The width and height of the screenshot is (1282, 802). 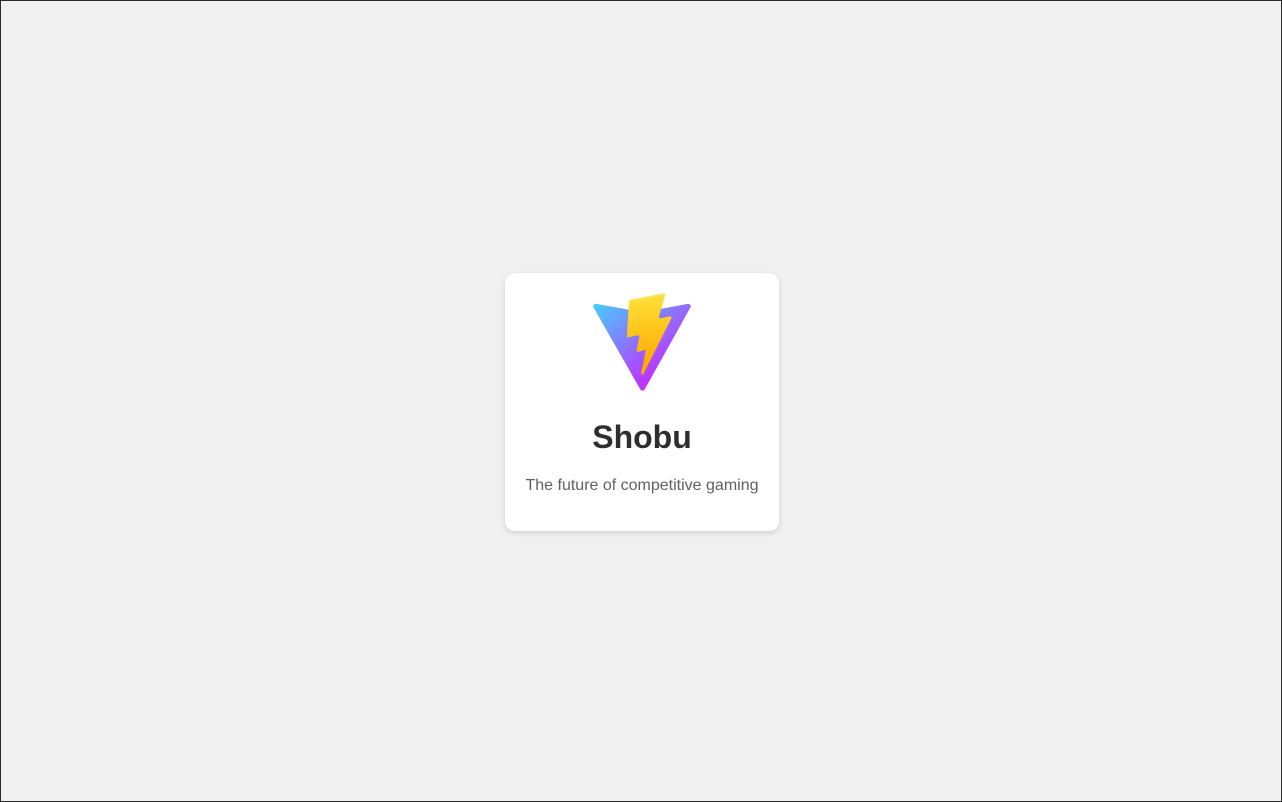 I want to click on welcome-card: Shobu The future of competitive gaming, so click(x=642, y=402).